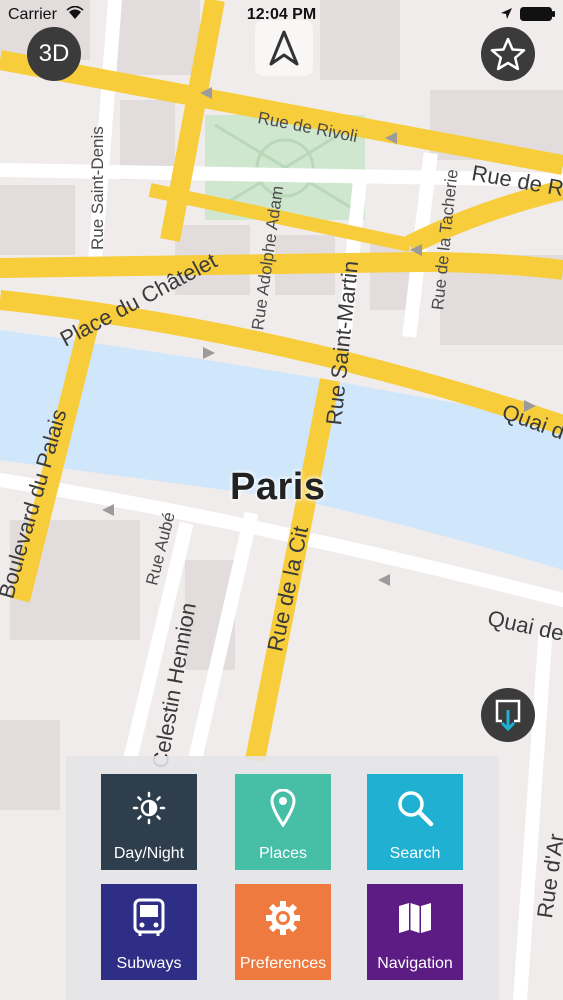  I want to click on map-pin-icon, so click(283, 808).